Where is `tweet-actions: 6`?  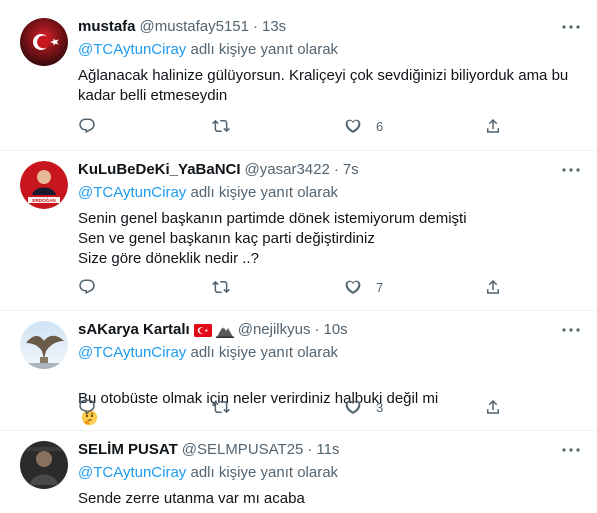 tweet-actions: 6 is located at coordinates (293, 126).